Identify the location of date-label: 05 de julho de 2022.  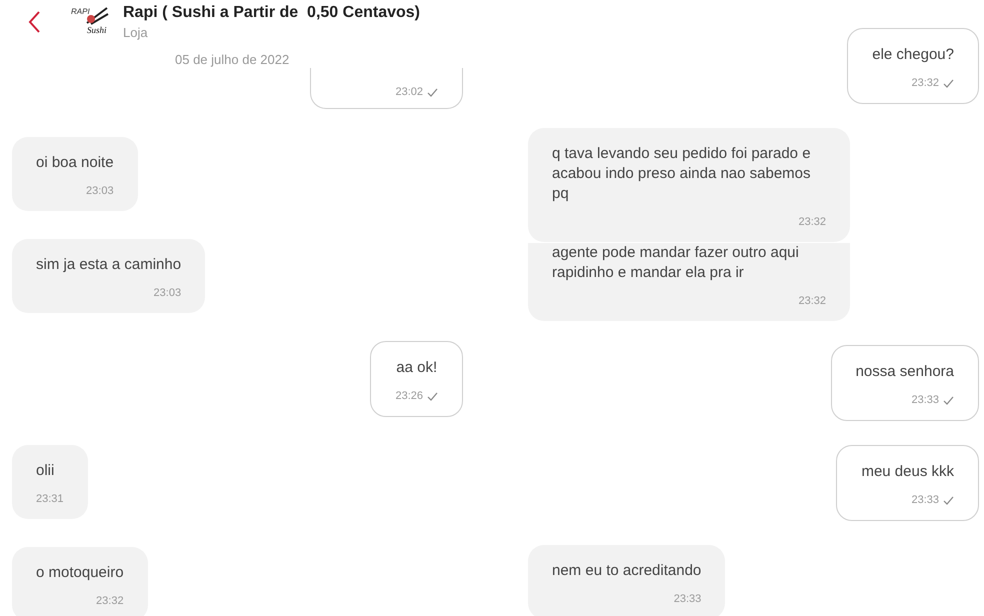
(232, 60).